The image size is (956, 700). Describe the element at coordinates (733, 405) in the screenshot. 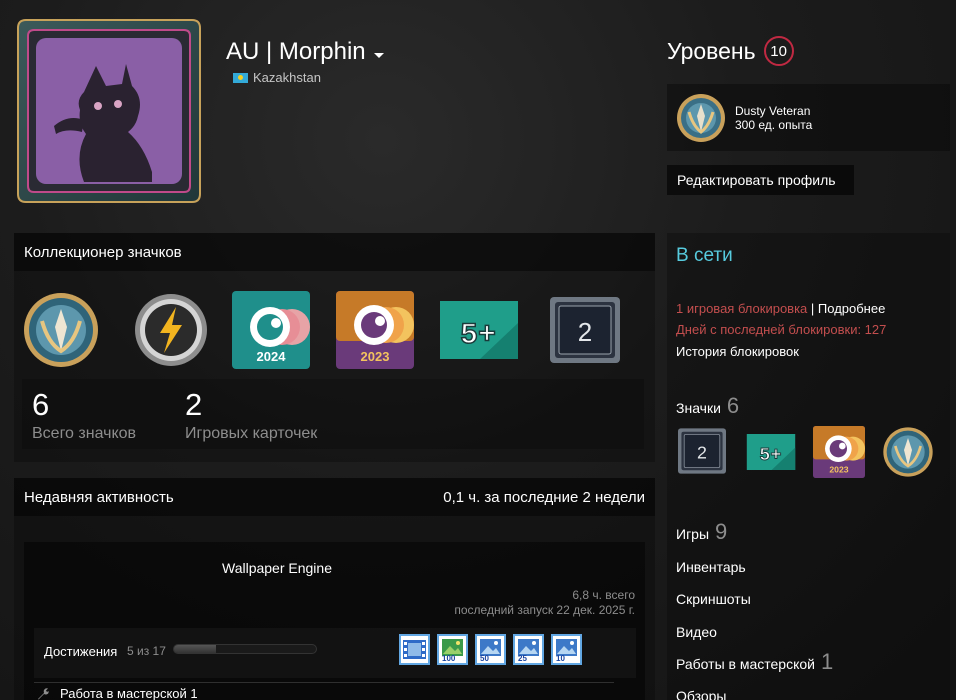

I see `badges-link-count: 6` at that location.